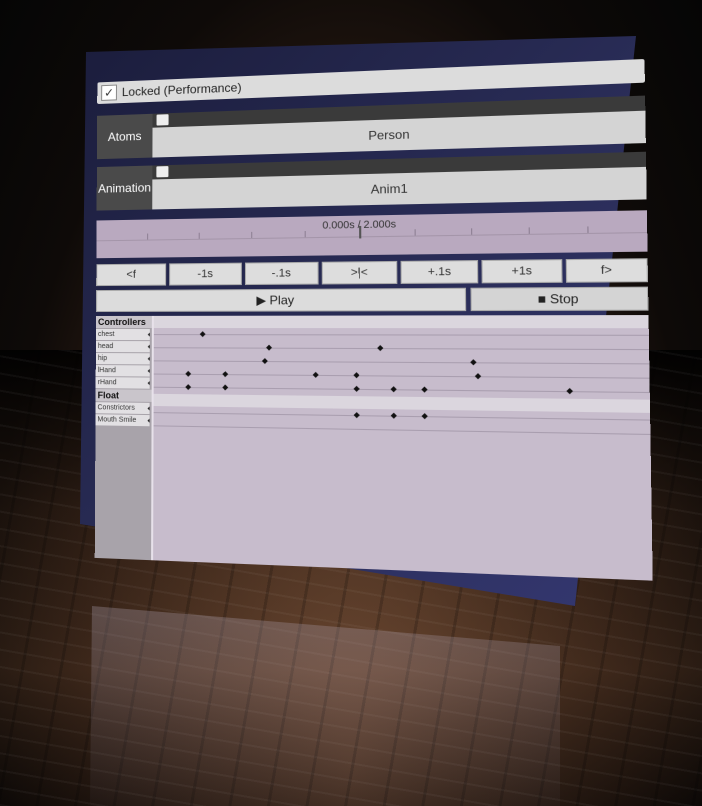 Image resolution: width=702 pixels, height=806 pixels. What do you see at coordinates (122, 371) in the screenshot?
I see `track-label-lhand: lHand` at bounding box center [122, 371].